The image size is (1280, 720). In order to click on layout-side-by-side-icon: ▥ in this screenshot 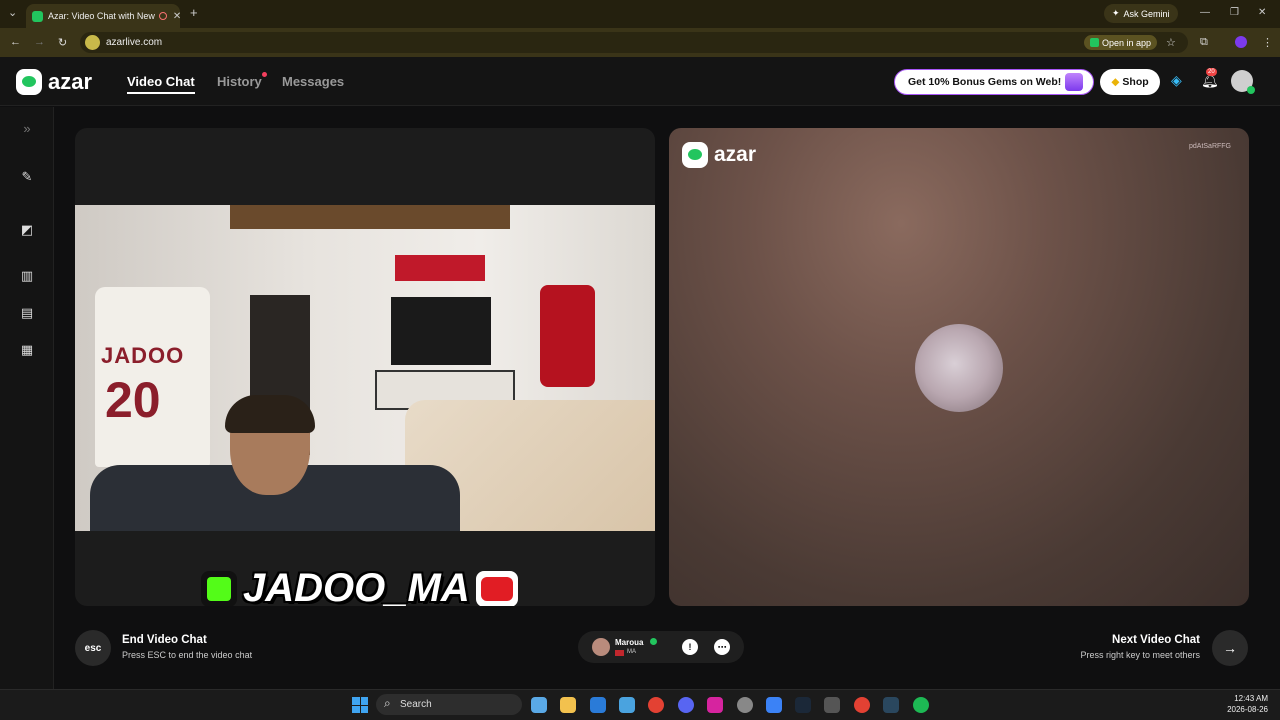, I will do `click(27, 276)`.